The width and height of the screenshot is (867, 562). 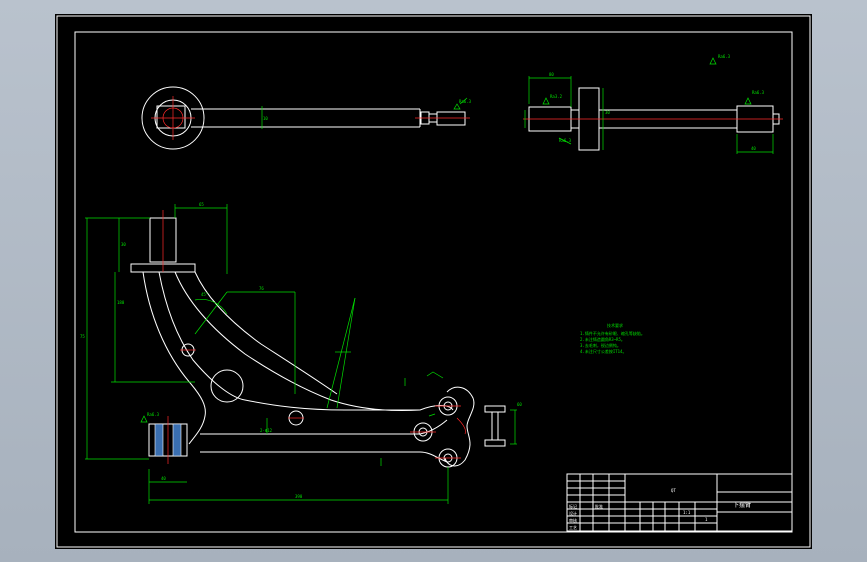 I want to click on title-sheet: 1, so click(x=706, y=519).